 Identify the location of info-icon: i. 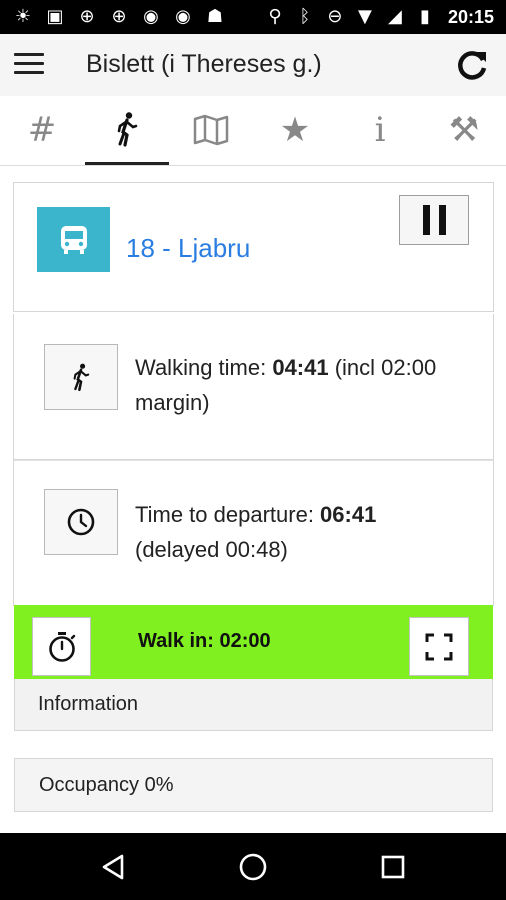
(380, 130).